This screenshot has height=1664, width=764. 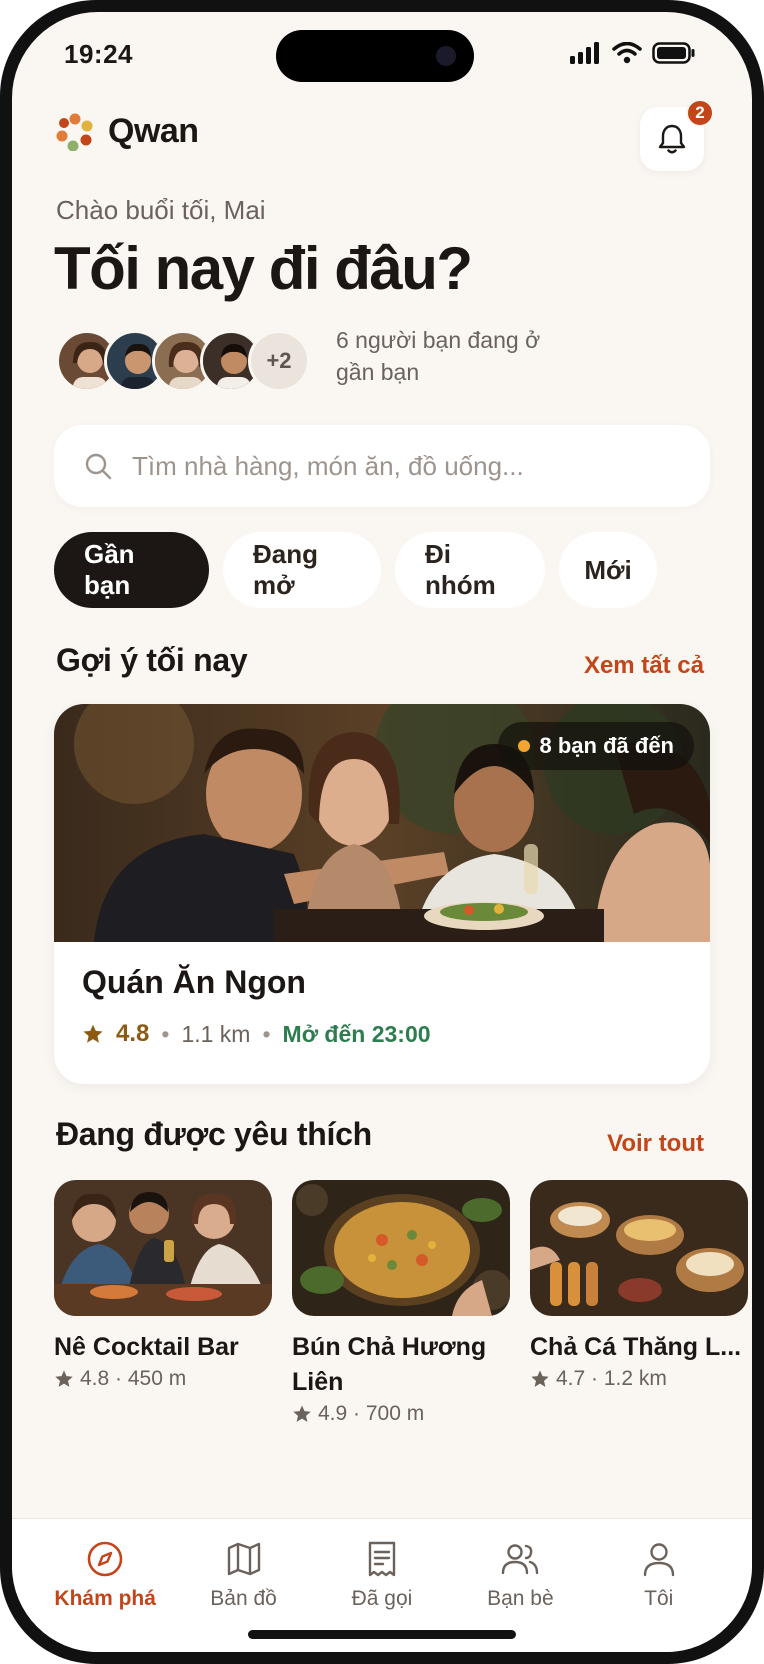 What do you see at coordinates (146, 1347) in the screenshot?
I see `venue-name: Nê Cocktail Bar` at bounding box center [146, 1347].